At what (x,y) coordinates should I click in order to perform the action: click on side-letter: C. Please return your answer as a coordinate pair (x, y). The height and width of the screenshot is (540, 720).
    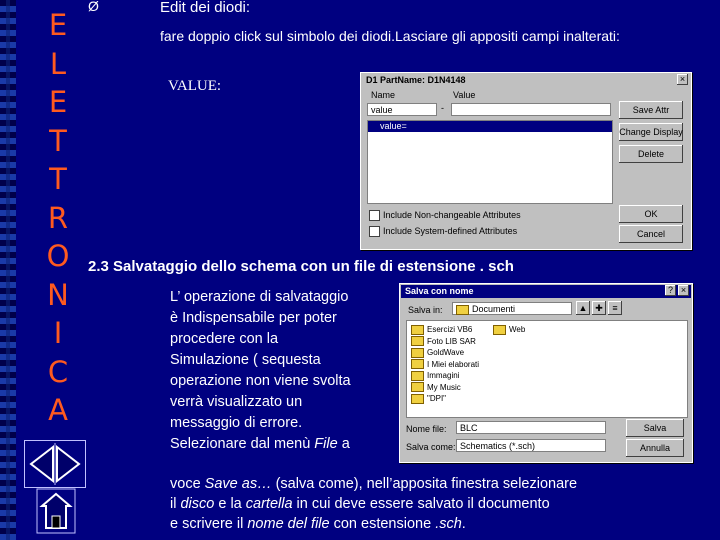
    Looking at the image, I should click on (58, 371).